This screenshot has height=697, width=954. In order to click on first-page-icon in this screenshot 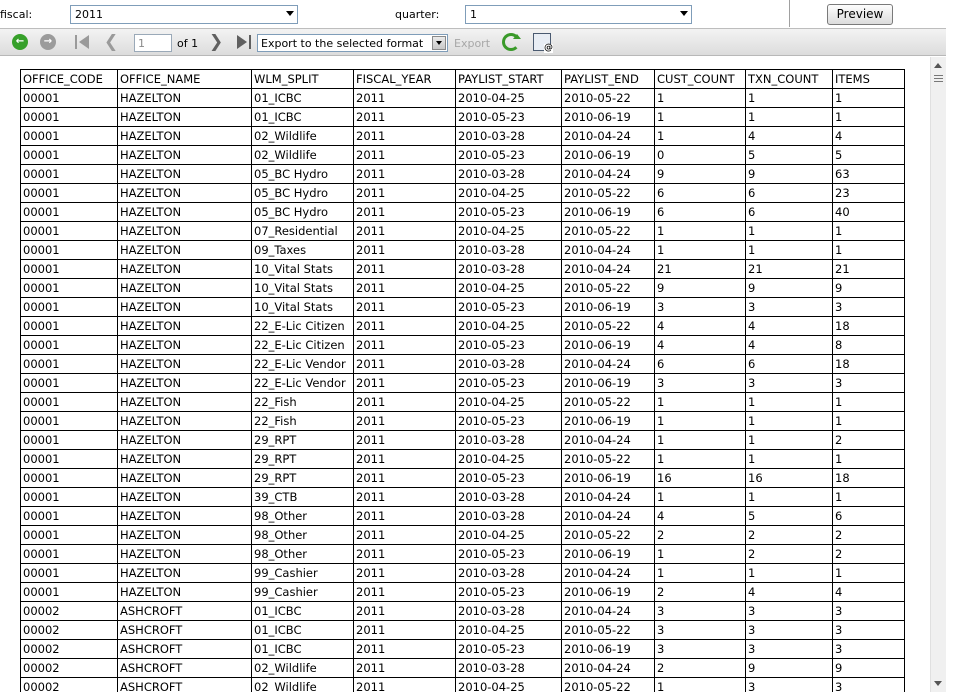, I will do `click(82, 42)`.